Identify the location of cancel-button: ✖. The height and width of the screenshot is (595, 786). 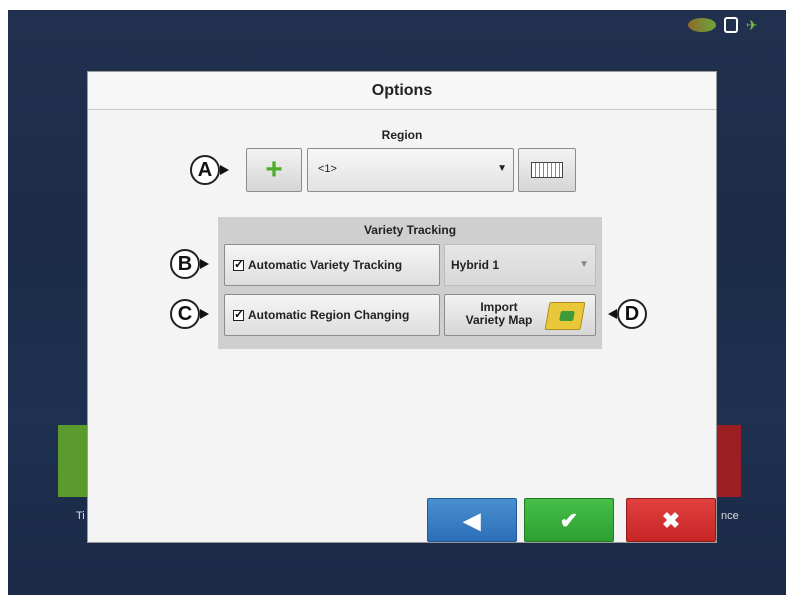
(671, 520).